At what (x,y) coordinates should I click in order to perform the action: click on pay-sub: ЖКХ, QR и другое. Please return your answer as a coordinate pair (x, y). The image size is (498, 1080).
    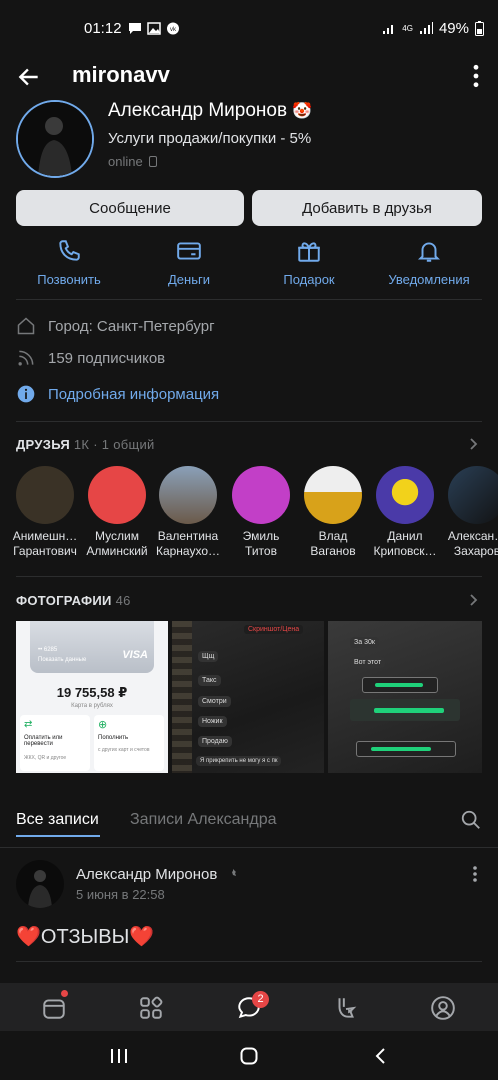
    Looking at the image, I should click on (45, 758).